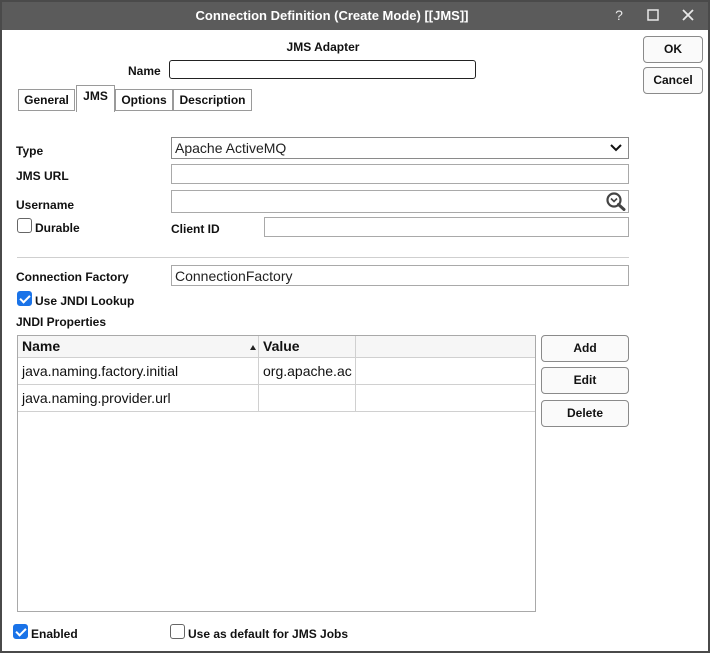 This screenshot has width=710, height=653. What do you see at coordinates (400, 201) in the screenshot?
I see `username-input` at bounding box center [400, 201].